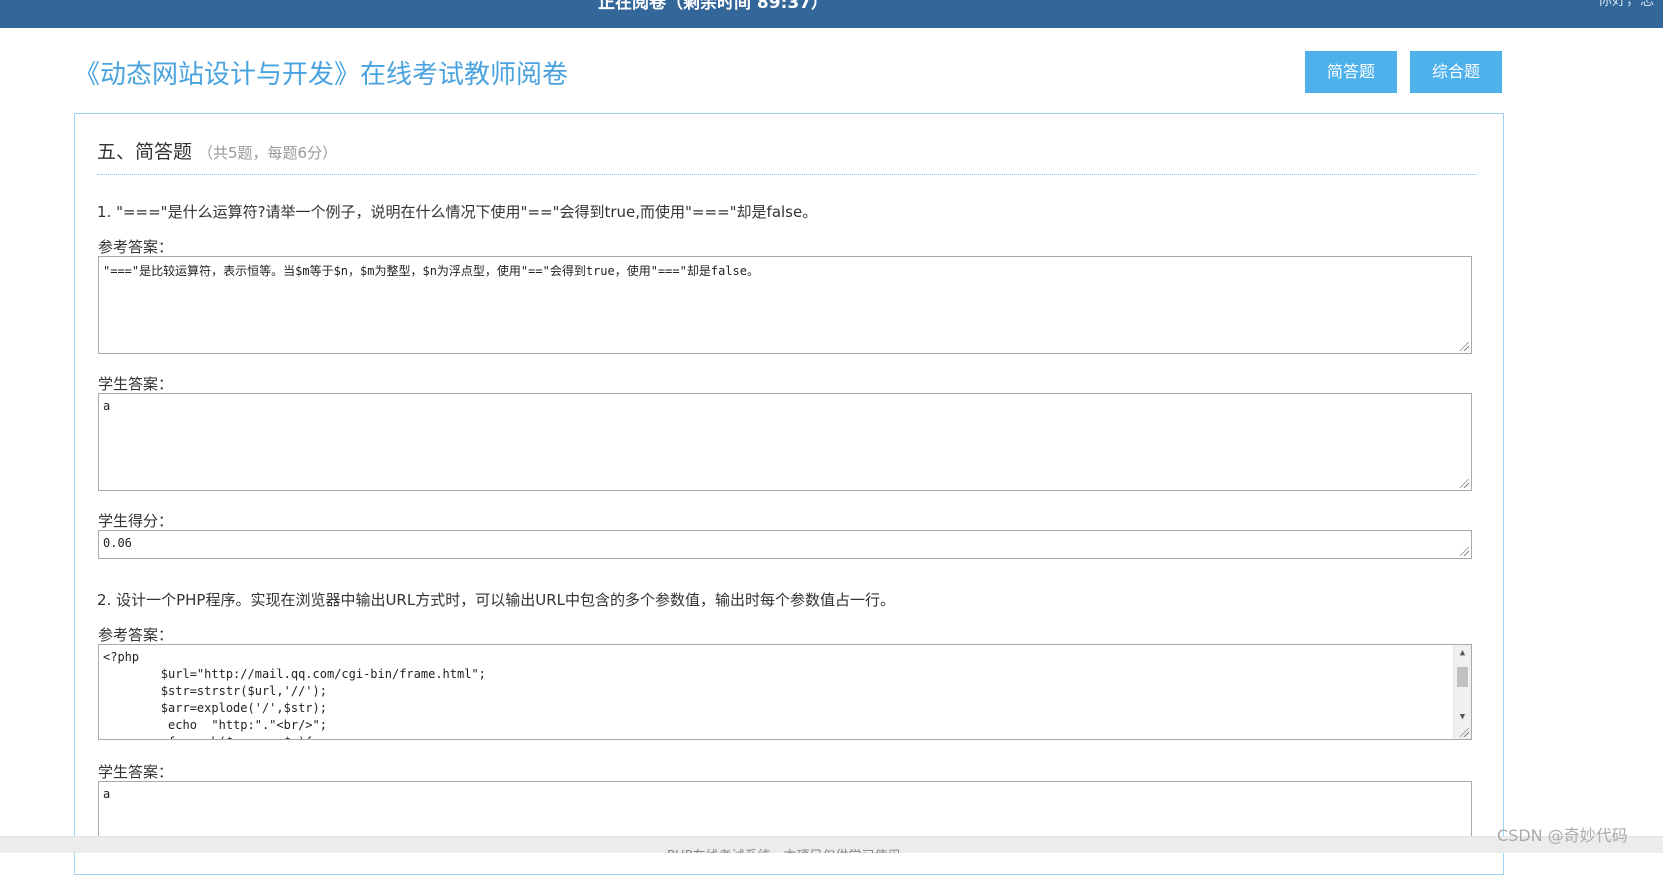  What do you see at coordinates (145, 152) in the screenshot?
I see `section-title-text: 五、简答题` at bounding box center [145, 152].